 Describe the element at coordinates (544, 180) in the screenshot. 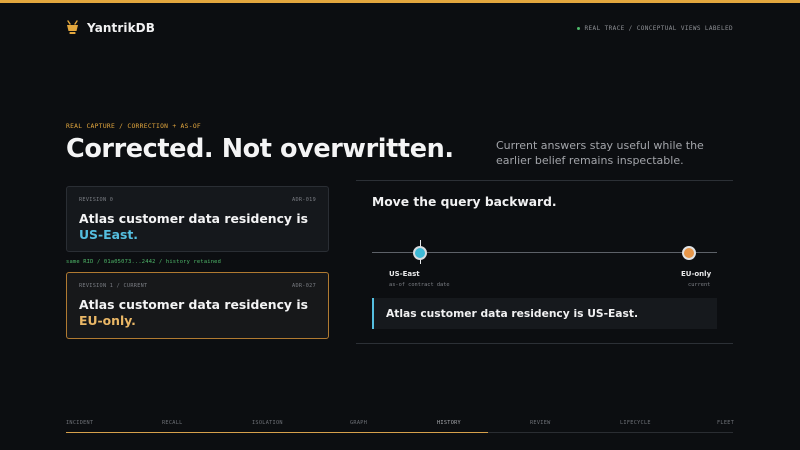

I see `panel-divider-top` at that location.